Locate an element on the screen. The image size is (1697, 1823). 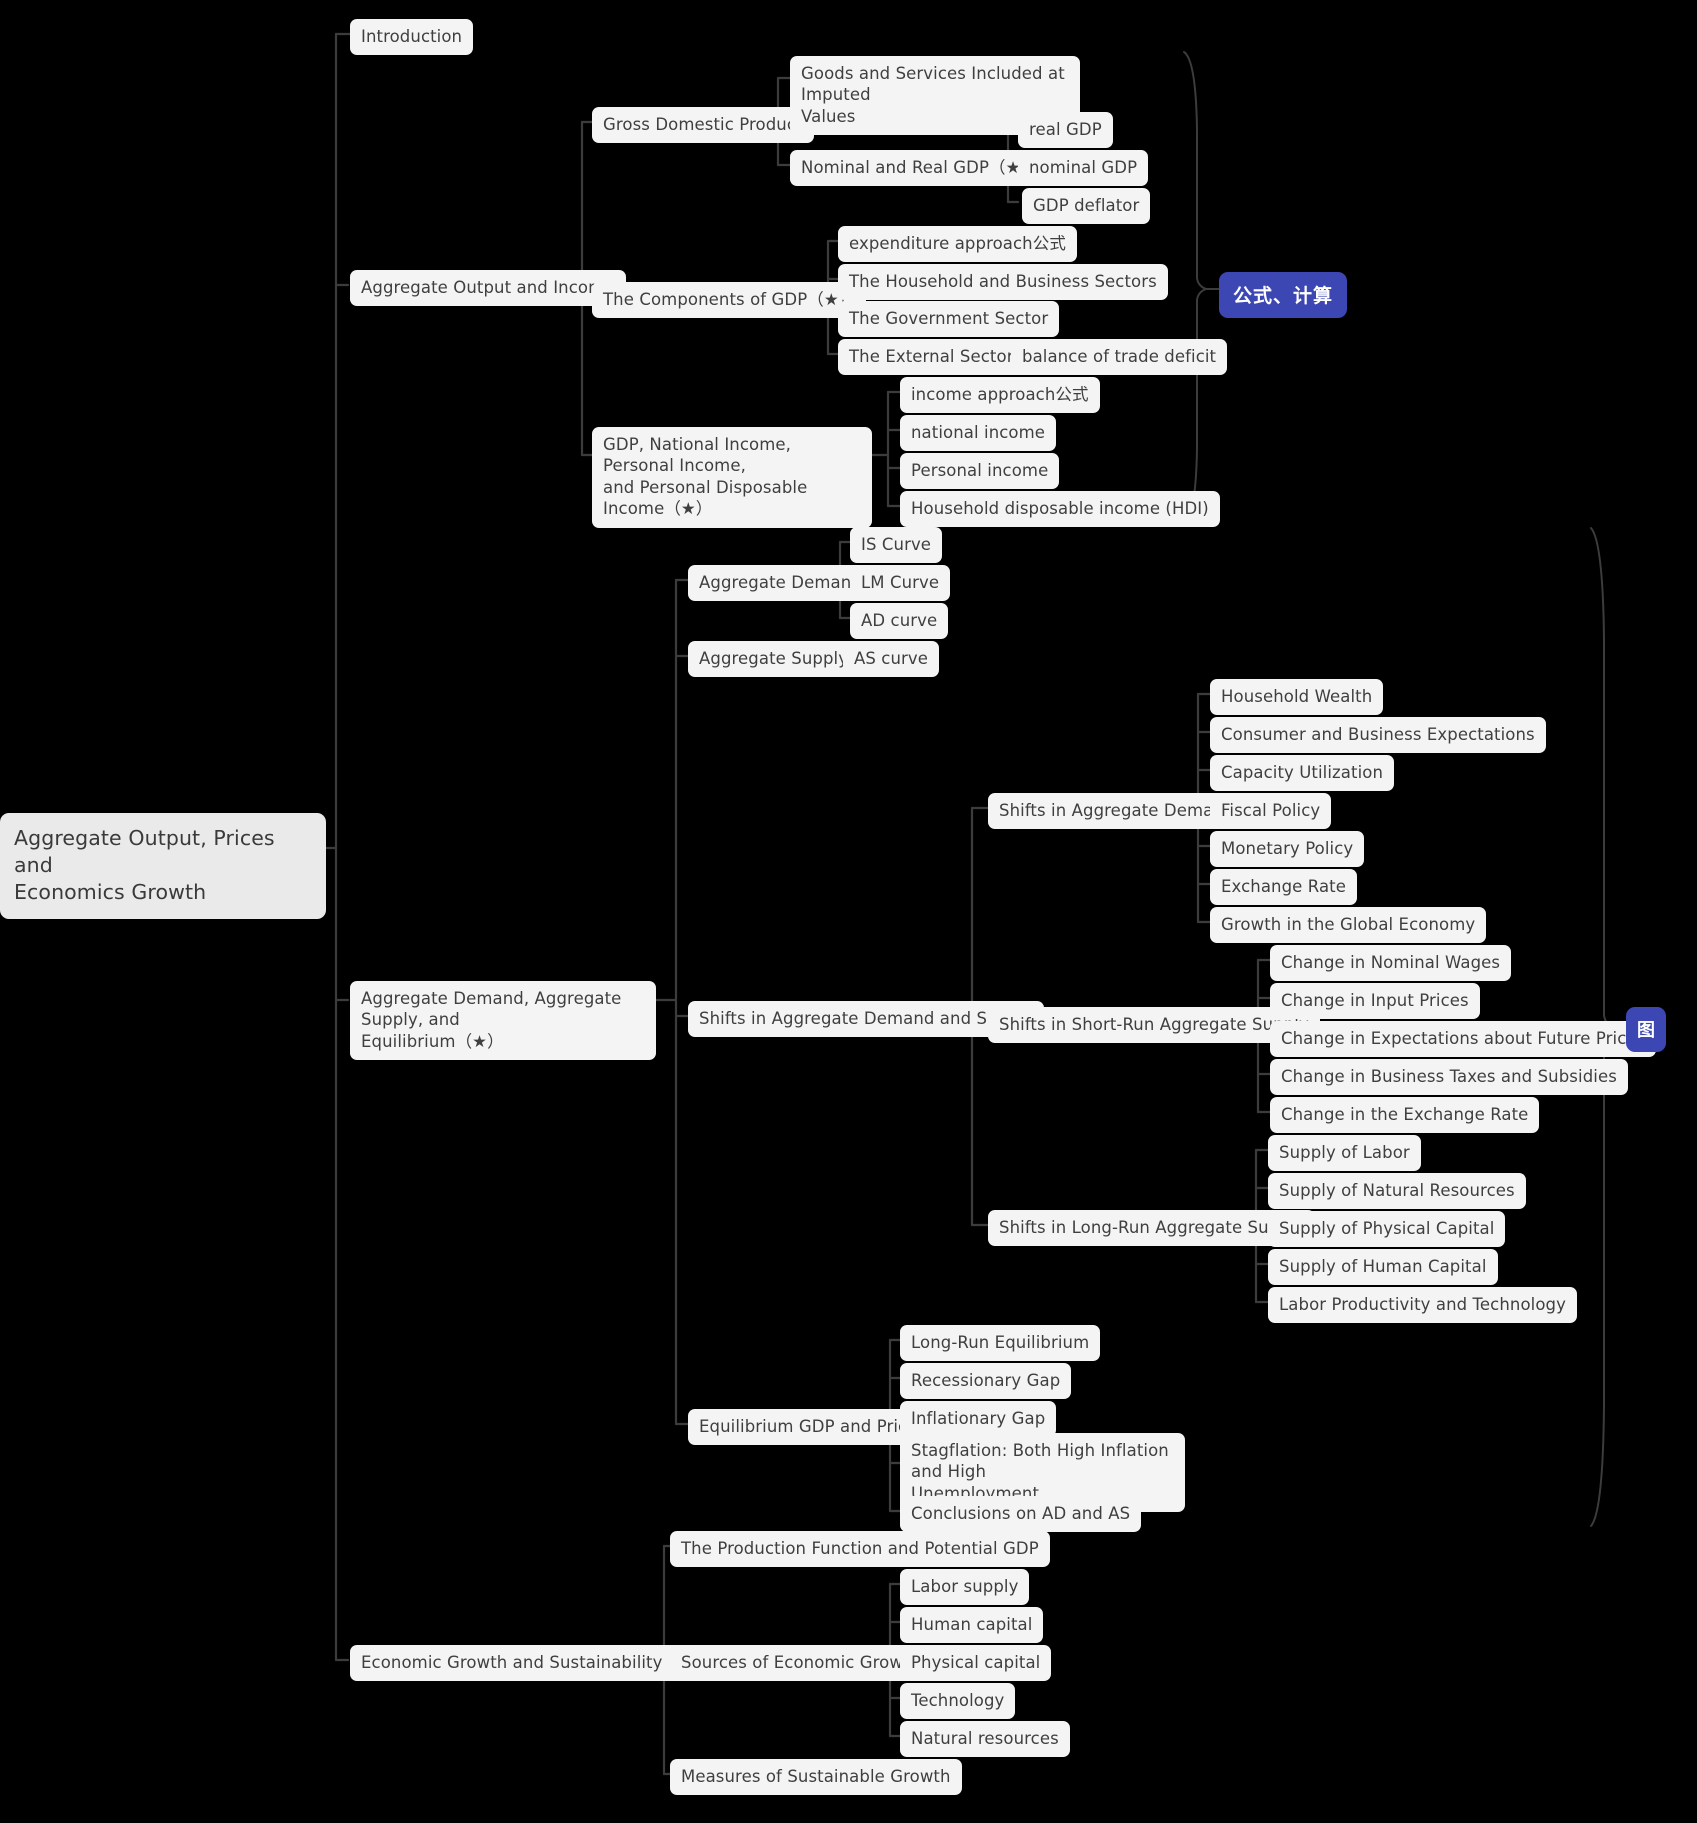
node-monetary-policy: Monetary Policy is located at coordinates (1287, 849).